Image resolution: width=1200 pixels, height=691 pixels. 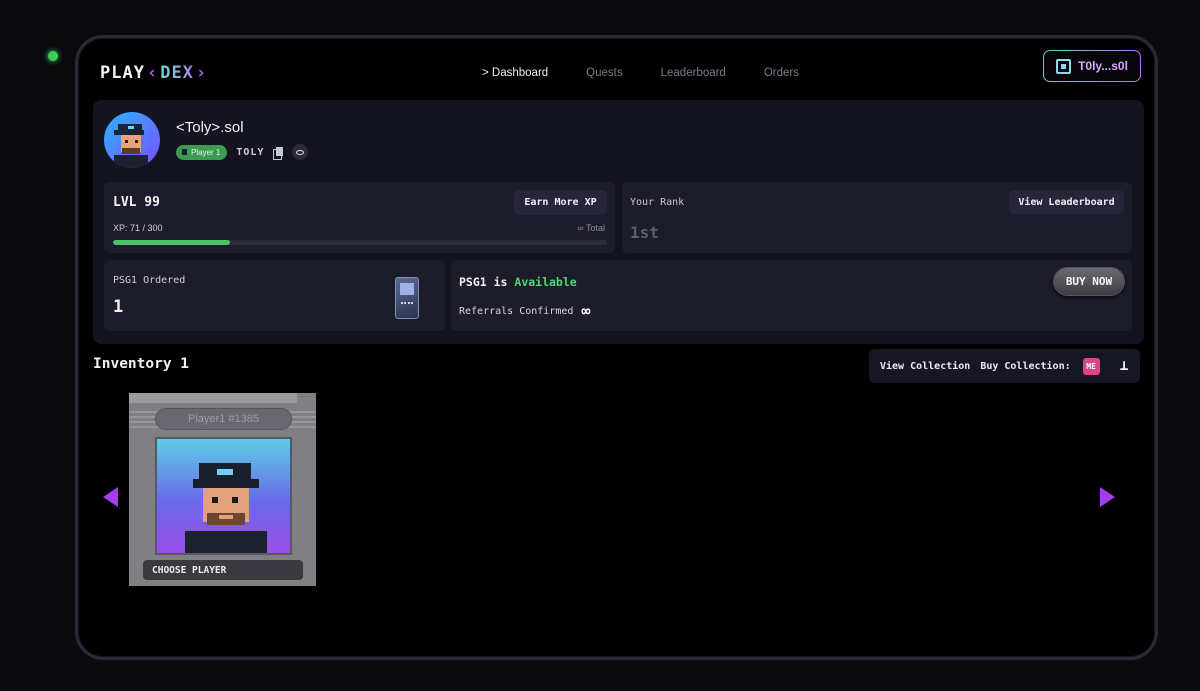 I want to click on handheld-buttons, so click(x=407, y=306).